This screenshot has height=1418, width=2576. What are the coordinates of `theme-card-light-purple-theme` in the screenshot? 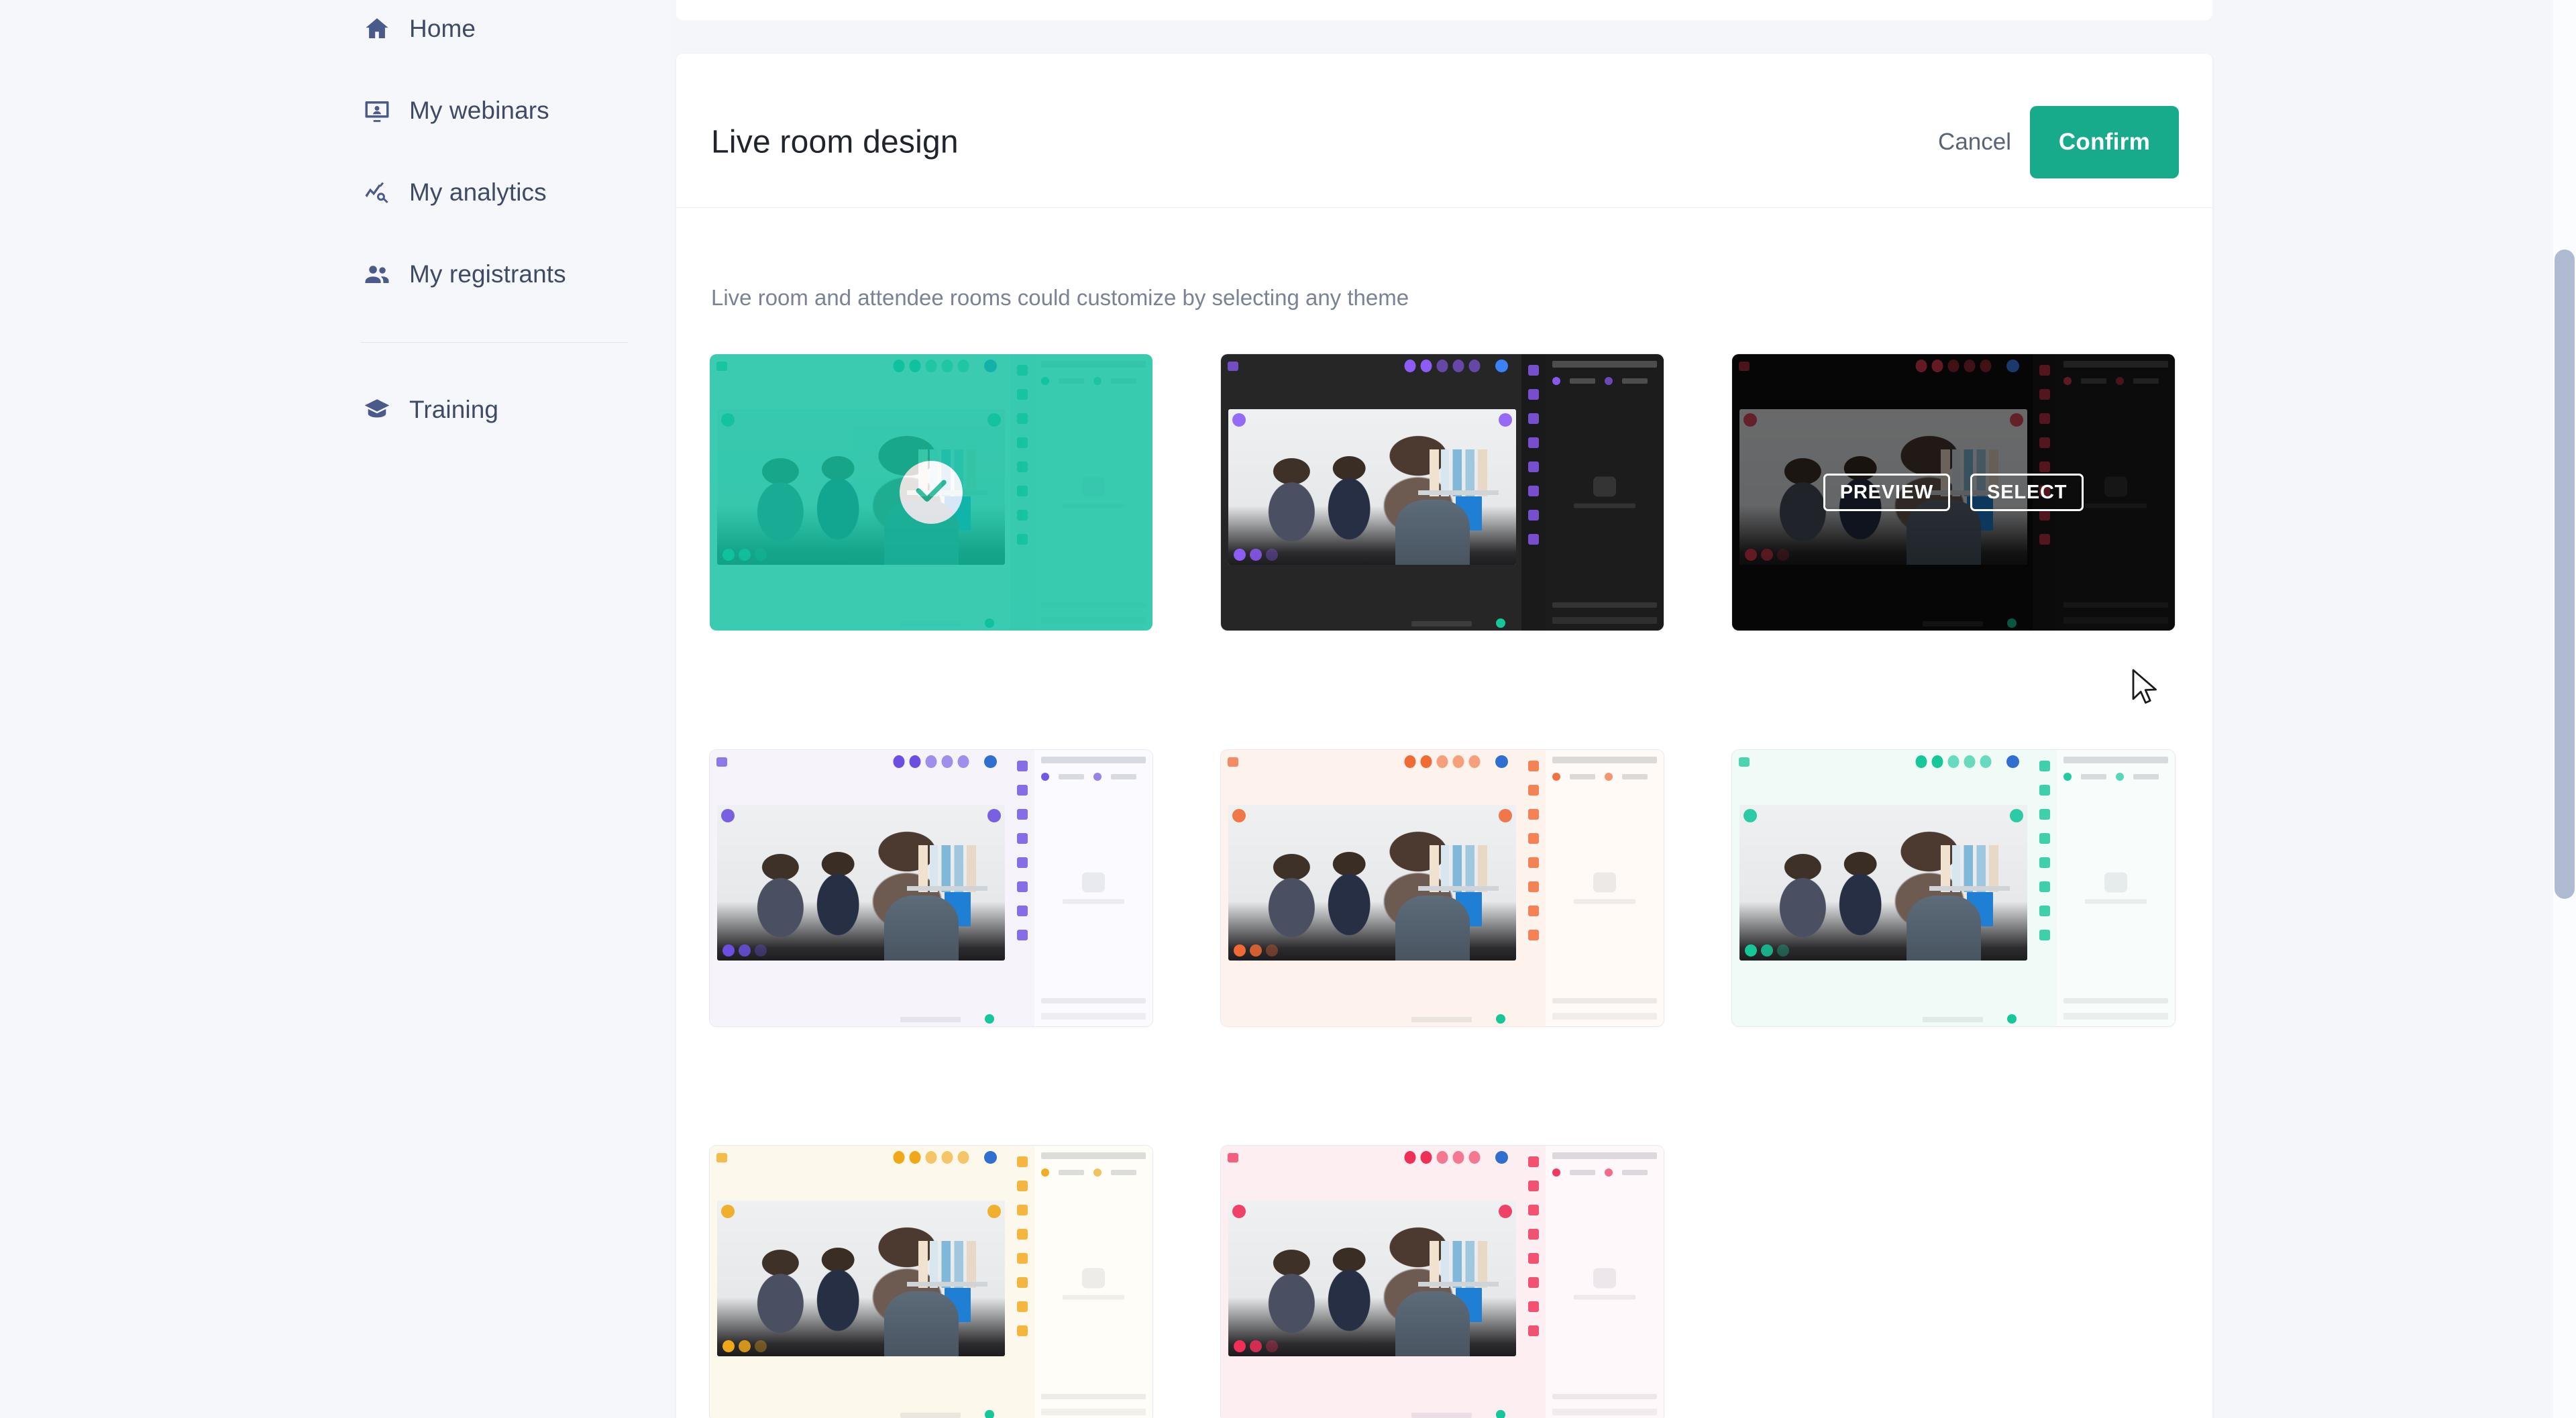 It's located at (931, 888).